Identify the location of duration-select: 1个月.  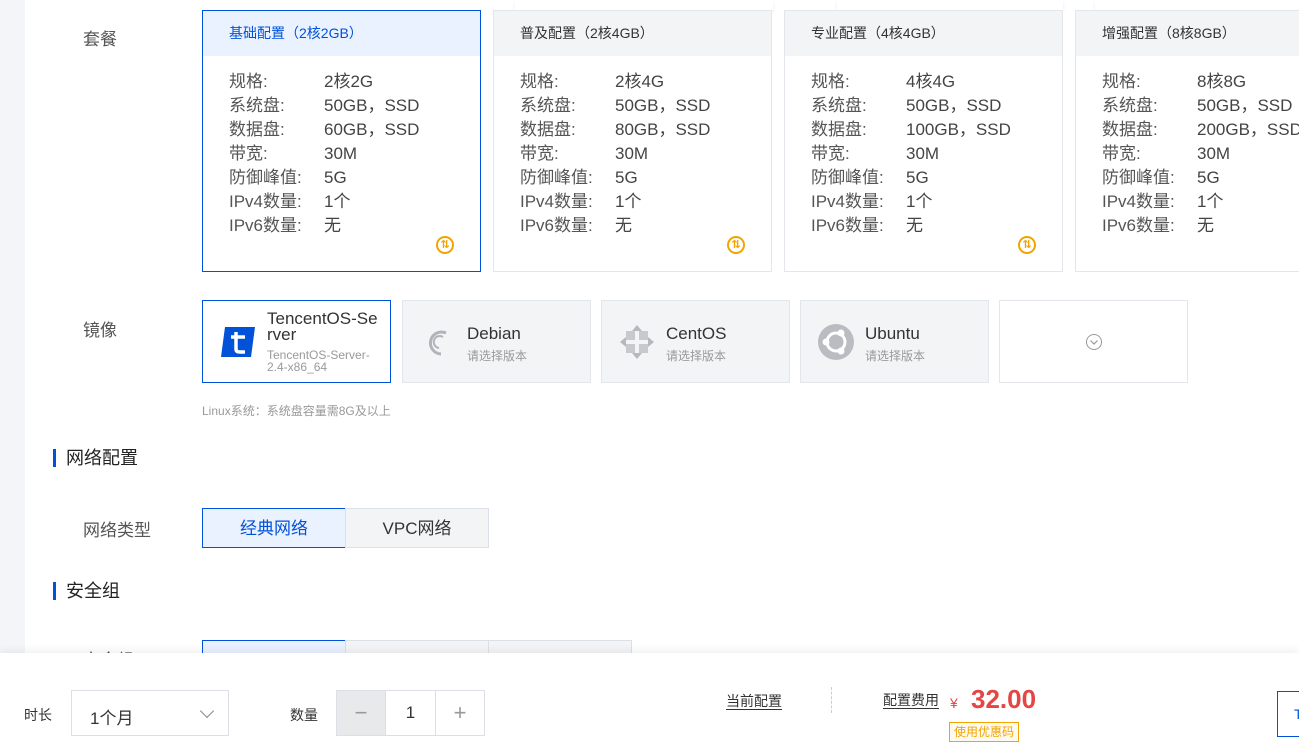
(150, 713).